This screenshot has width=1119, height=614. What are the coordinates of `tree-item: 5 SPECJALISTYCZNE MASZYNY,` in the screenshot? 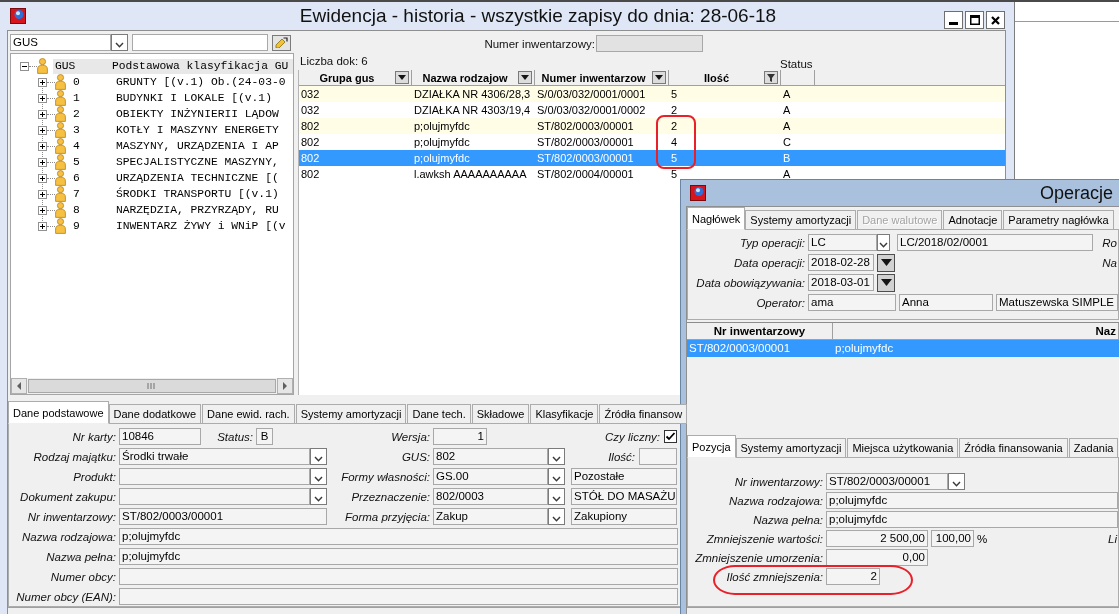 It's located at (182, 162).